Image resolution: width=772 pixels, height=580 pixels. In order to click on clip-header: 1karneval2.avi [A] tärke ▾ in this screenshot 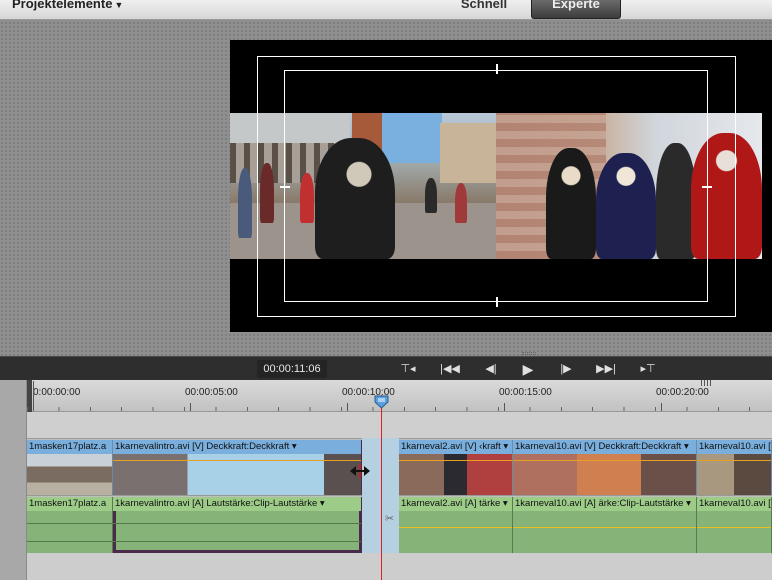, I will do `click(455, 504)`.